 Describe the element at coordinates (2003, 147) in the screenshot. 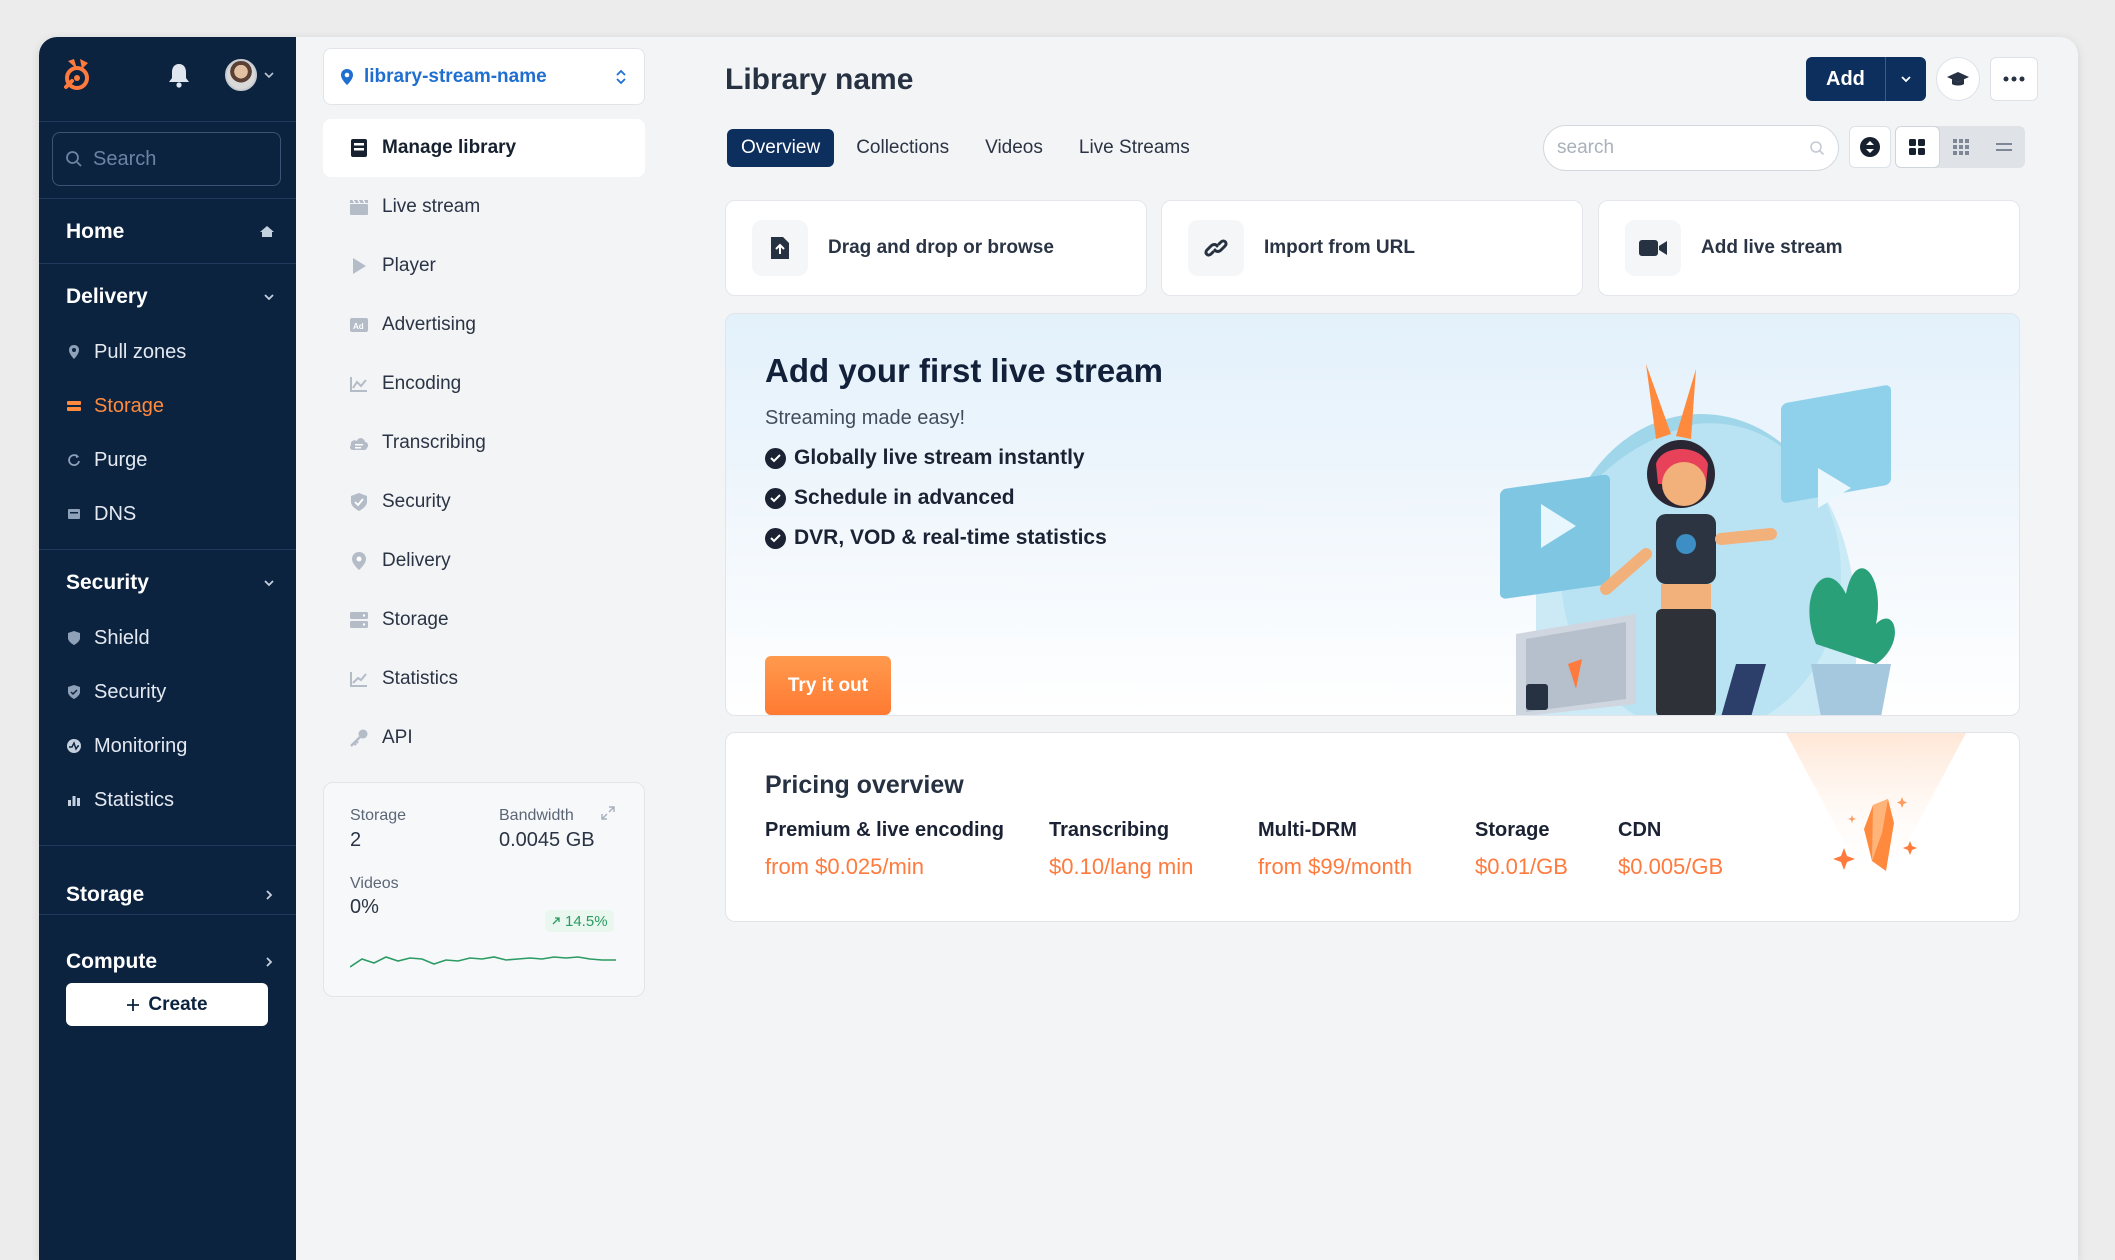

I see `view-list` at that location.